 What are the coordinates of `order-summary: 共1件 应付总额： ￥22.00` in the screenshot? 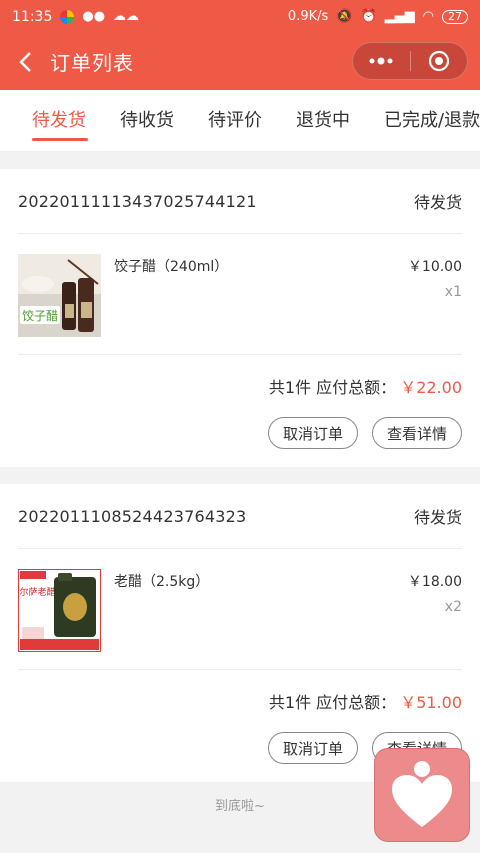 It's located at (240, 386).